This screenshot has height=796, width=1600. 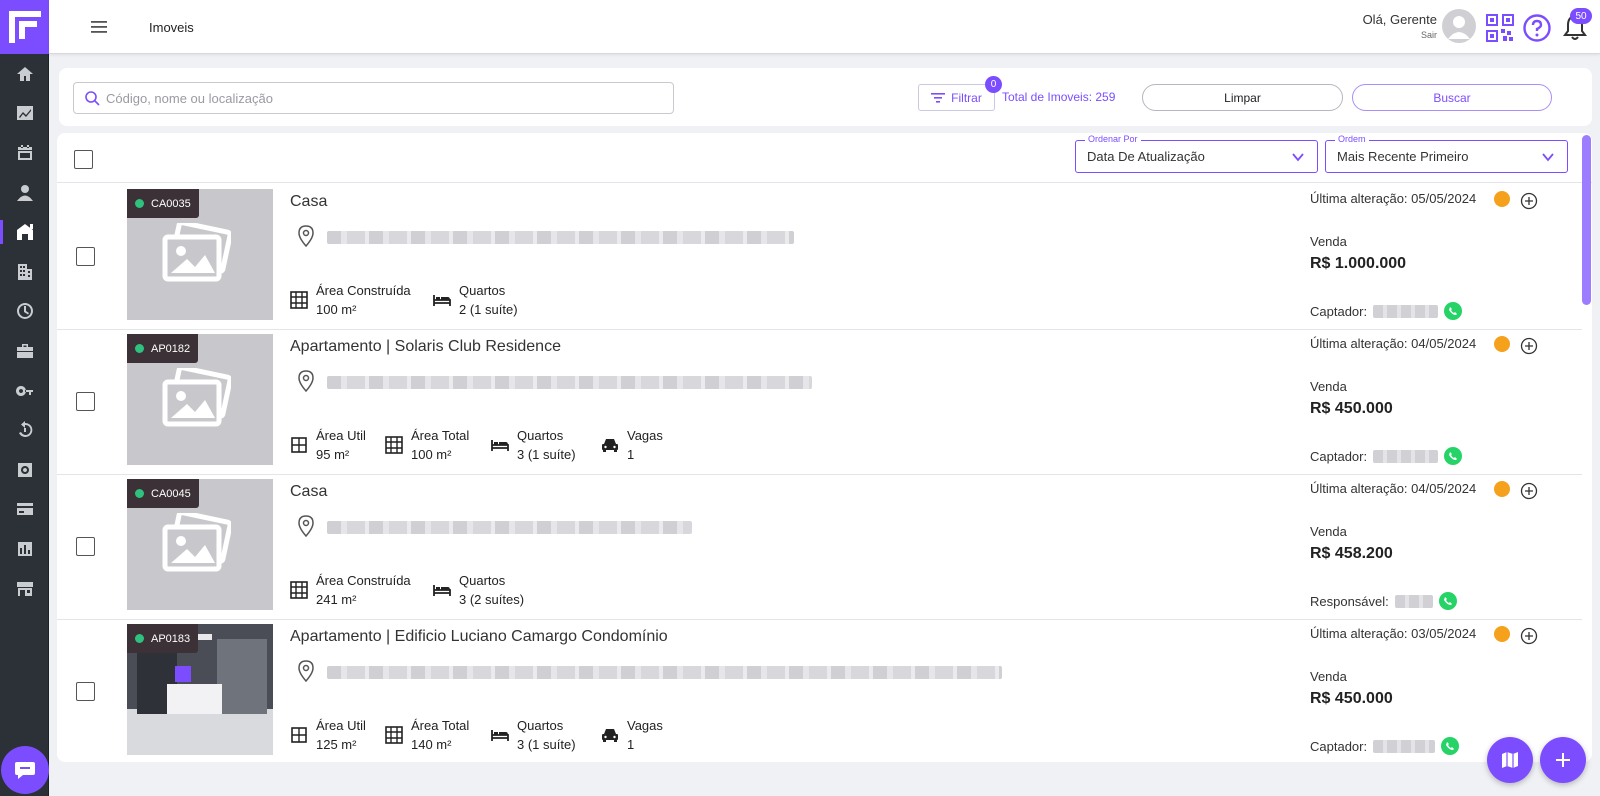 I want to click on sidebar-item-key, so click(x=24, y=391).